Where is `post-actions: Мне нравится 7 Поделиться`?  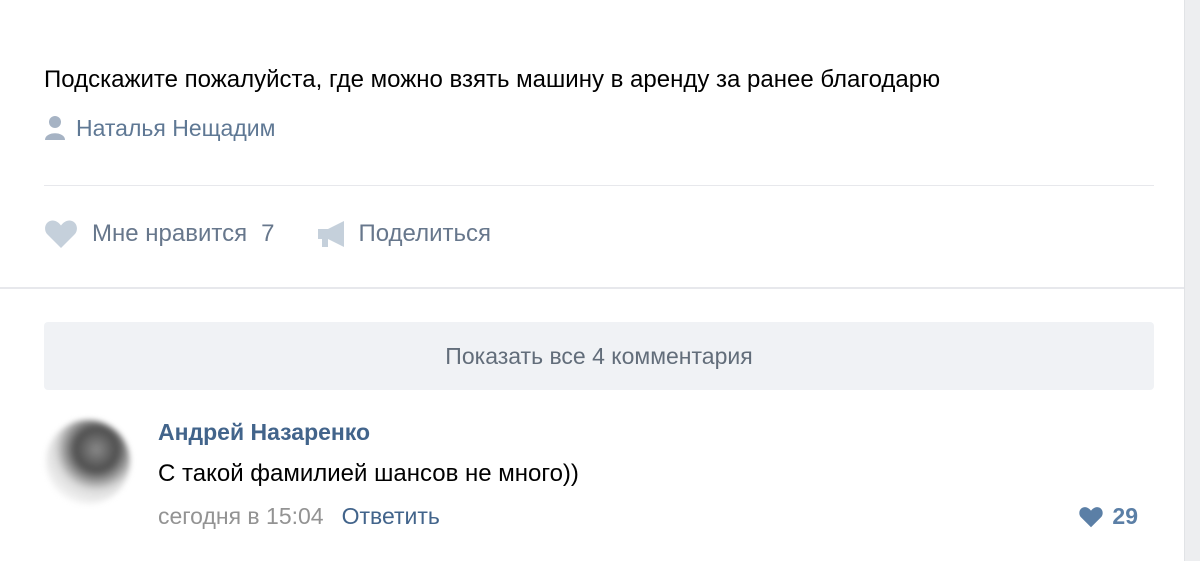 post-actions: Мне нравится 7 Поделиться is located at coordinates (267, 234).